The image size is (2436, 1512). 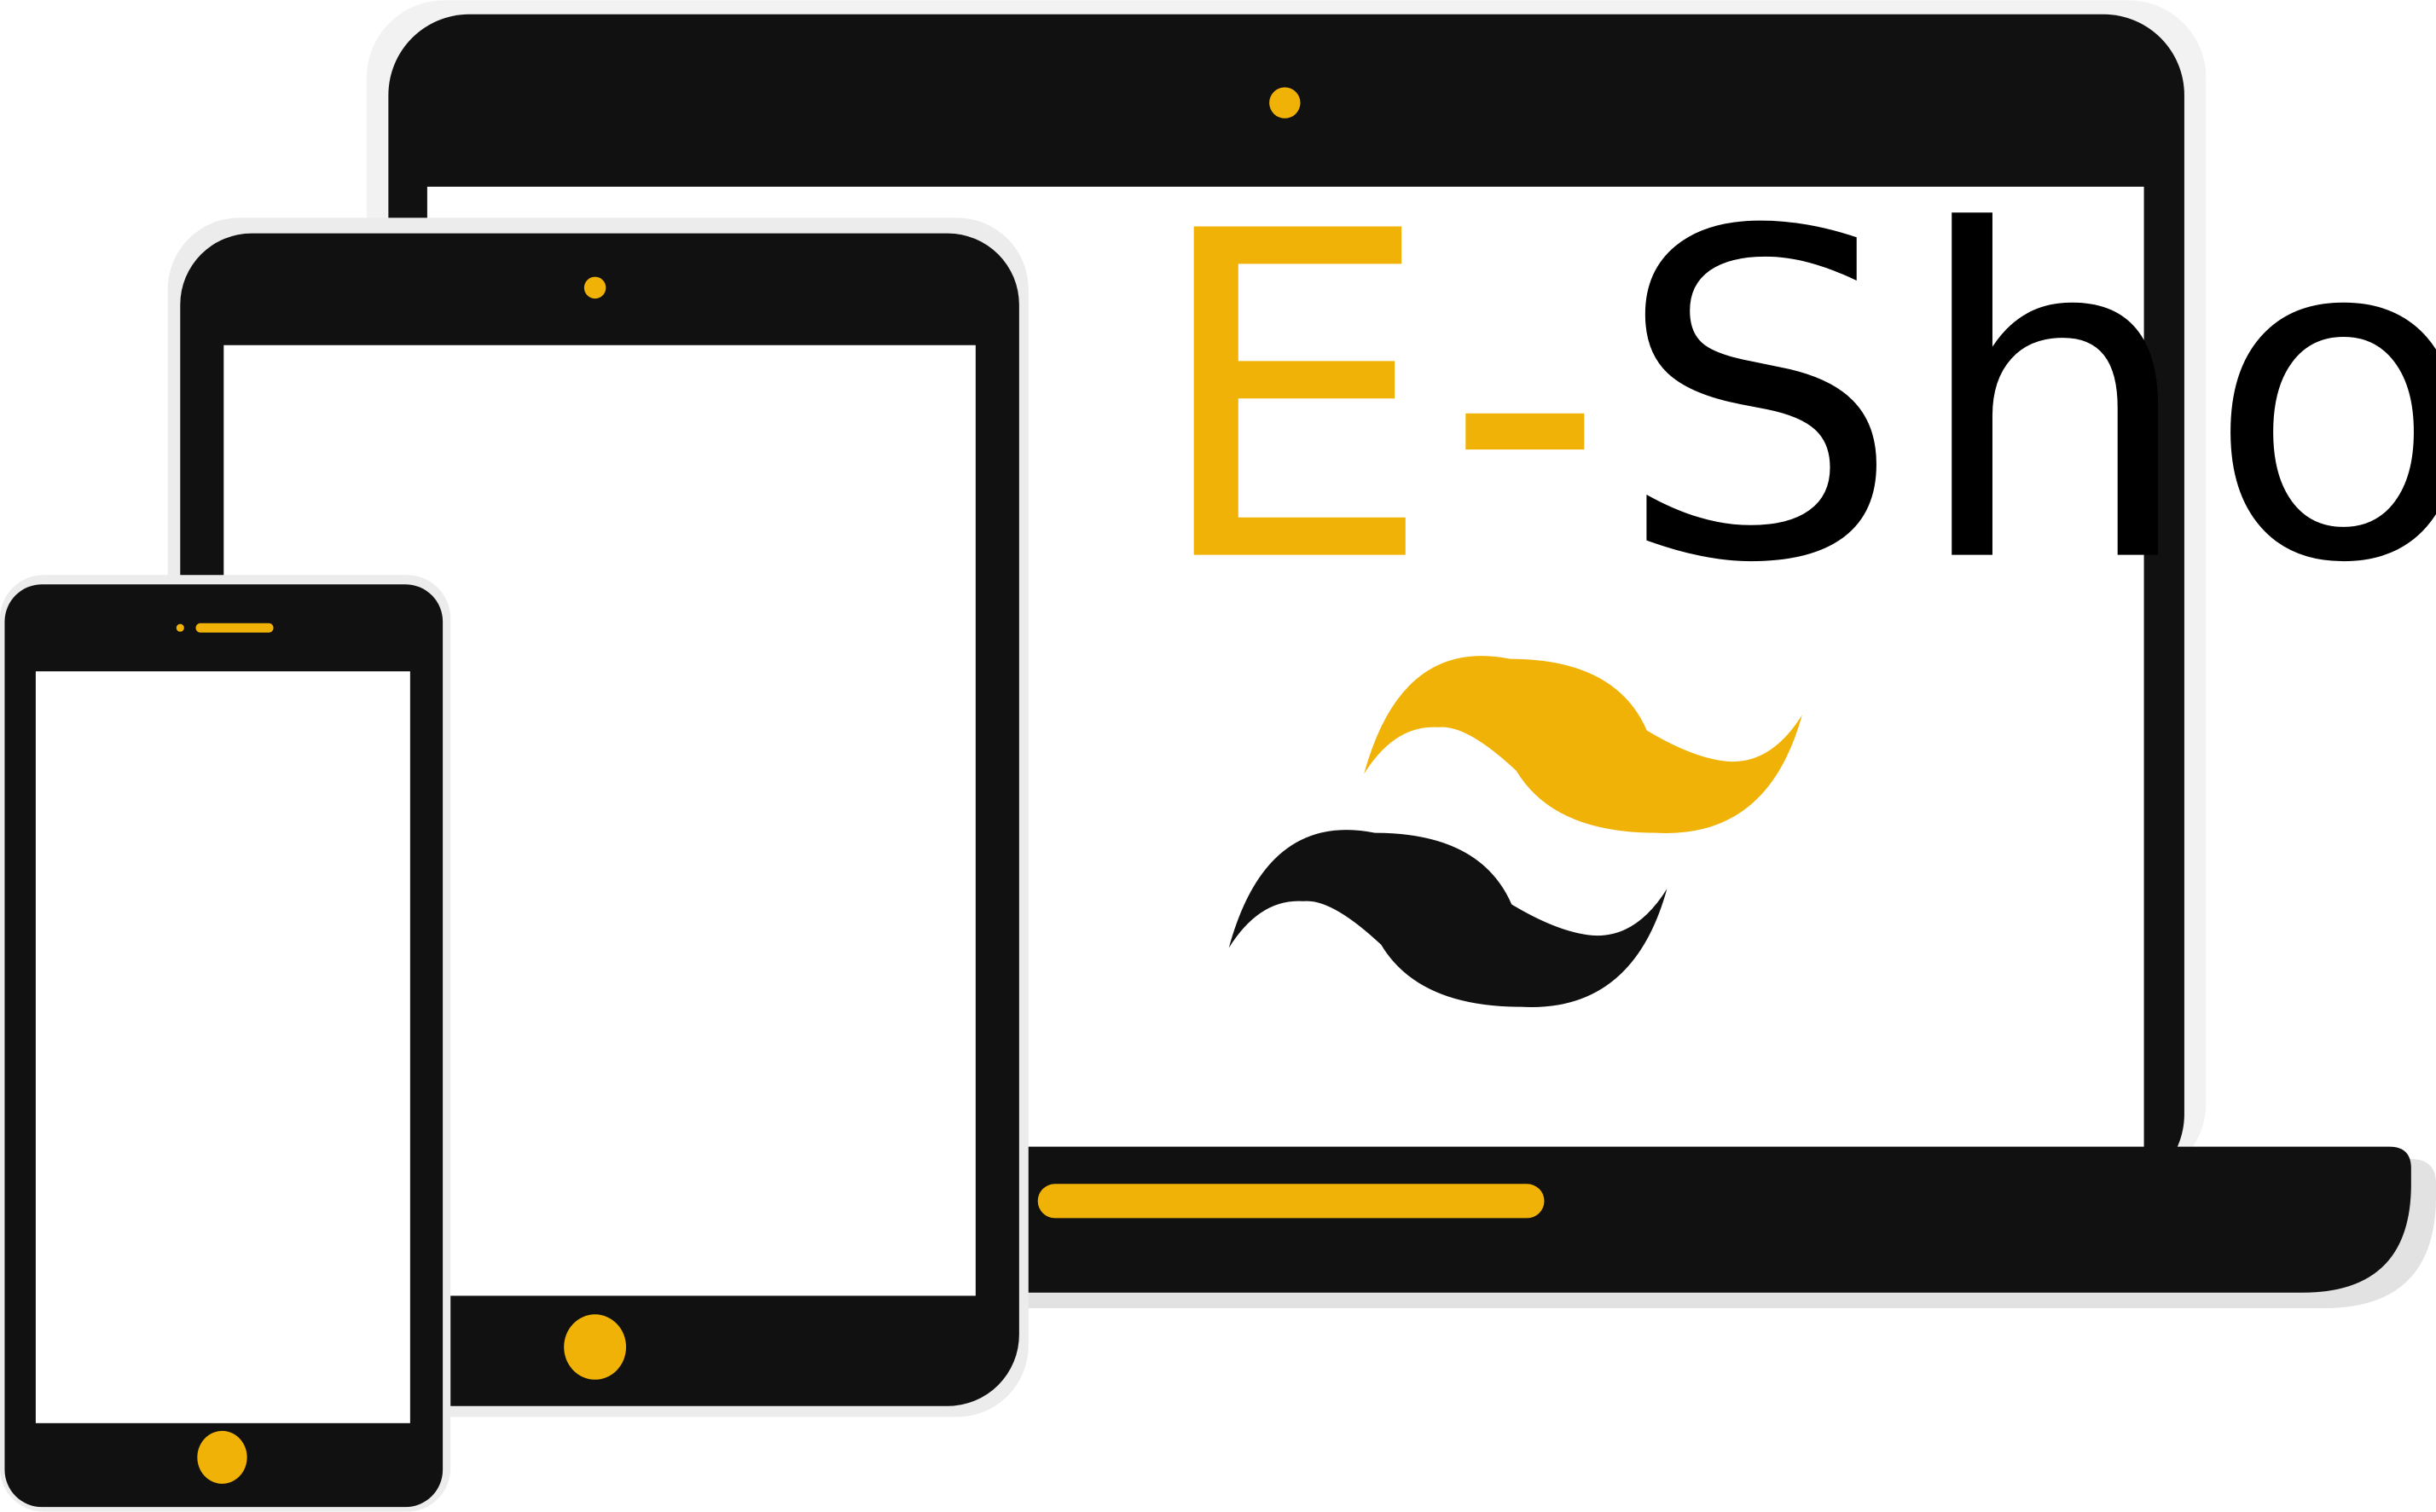 What do you see at coordinates (222, 1457) in the screenshot?
I see `phone-home-button-icon` at bounding box center [222, 1457].